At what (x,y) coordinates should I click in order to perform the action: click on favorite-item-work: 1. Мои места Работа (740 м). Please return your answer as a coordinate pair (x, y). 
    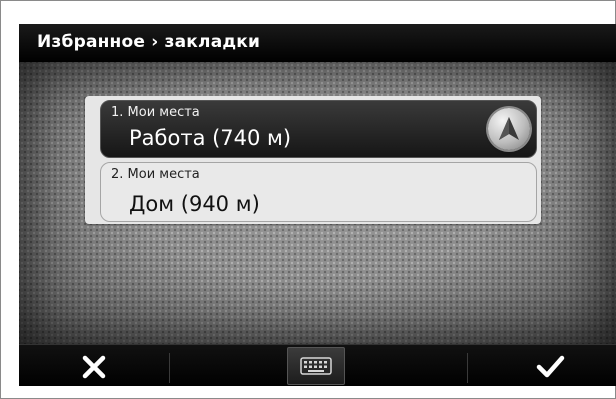
    Looking at the image, I should click on (318, 129).